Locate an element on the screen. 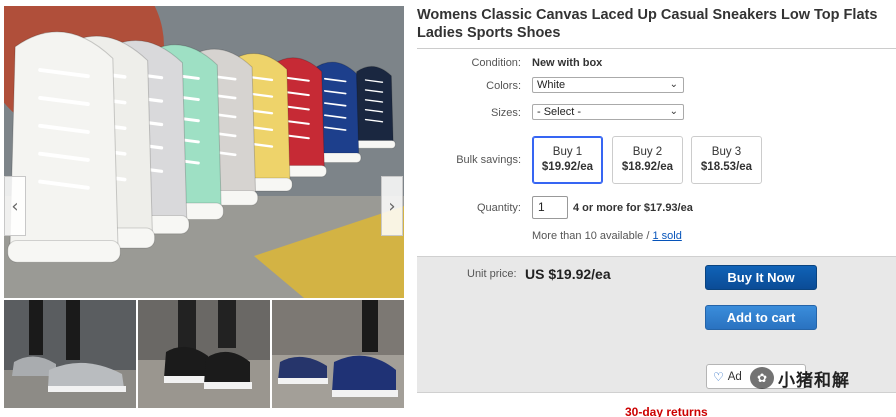 The height and width of the screenshot is (417, 896). availability-text: More than 10 available / 1 sold is located at coordinates (607, 236).